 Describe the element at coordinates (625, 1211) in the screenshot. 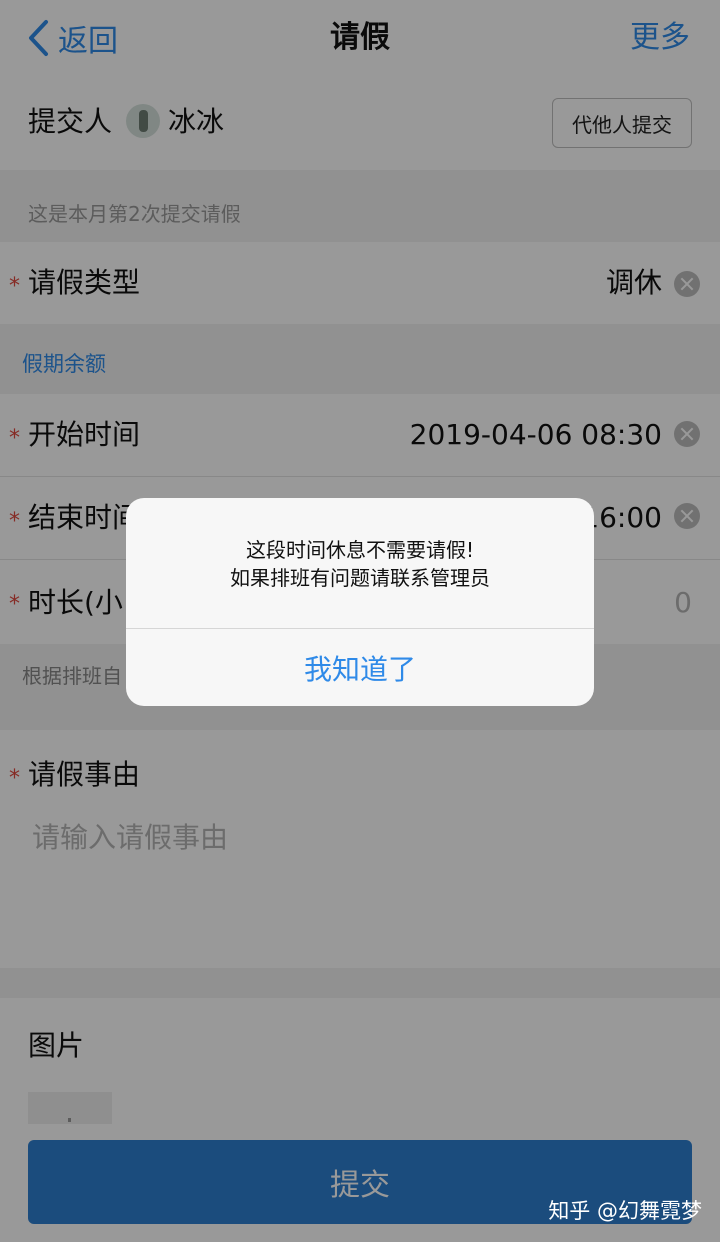

I see `watermark: 知乎 @幻舞霓梦` at that location.